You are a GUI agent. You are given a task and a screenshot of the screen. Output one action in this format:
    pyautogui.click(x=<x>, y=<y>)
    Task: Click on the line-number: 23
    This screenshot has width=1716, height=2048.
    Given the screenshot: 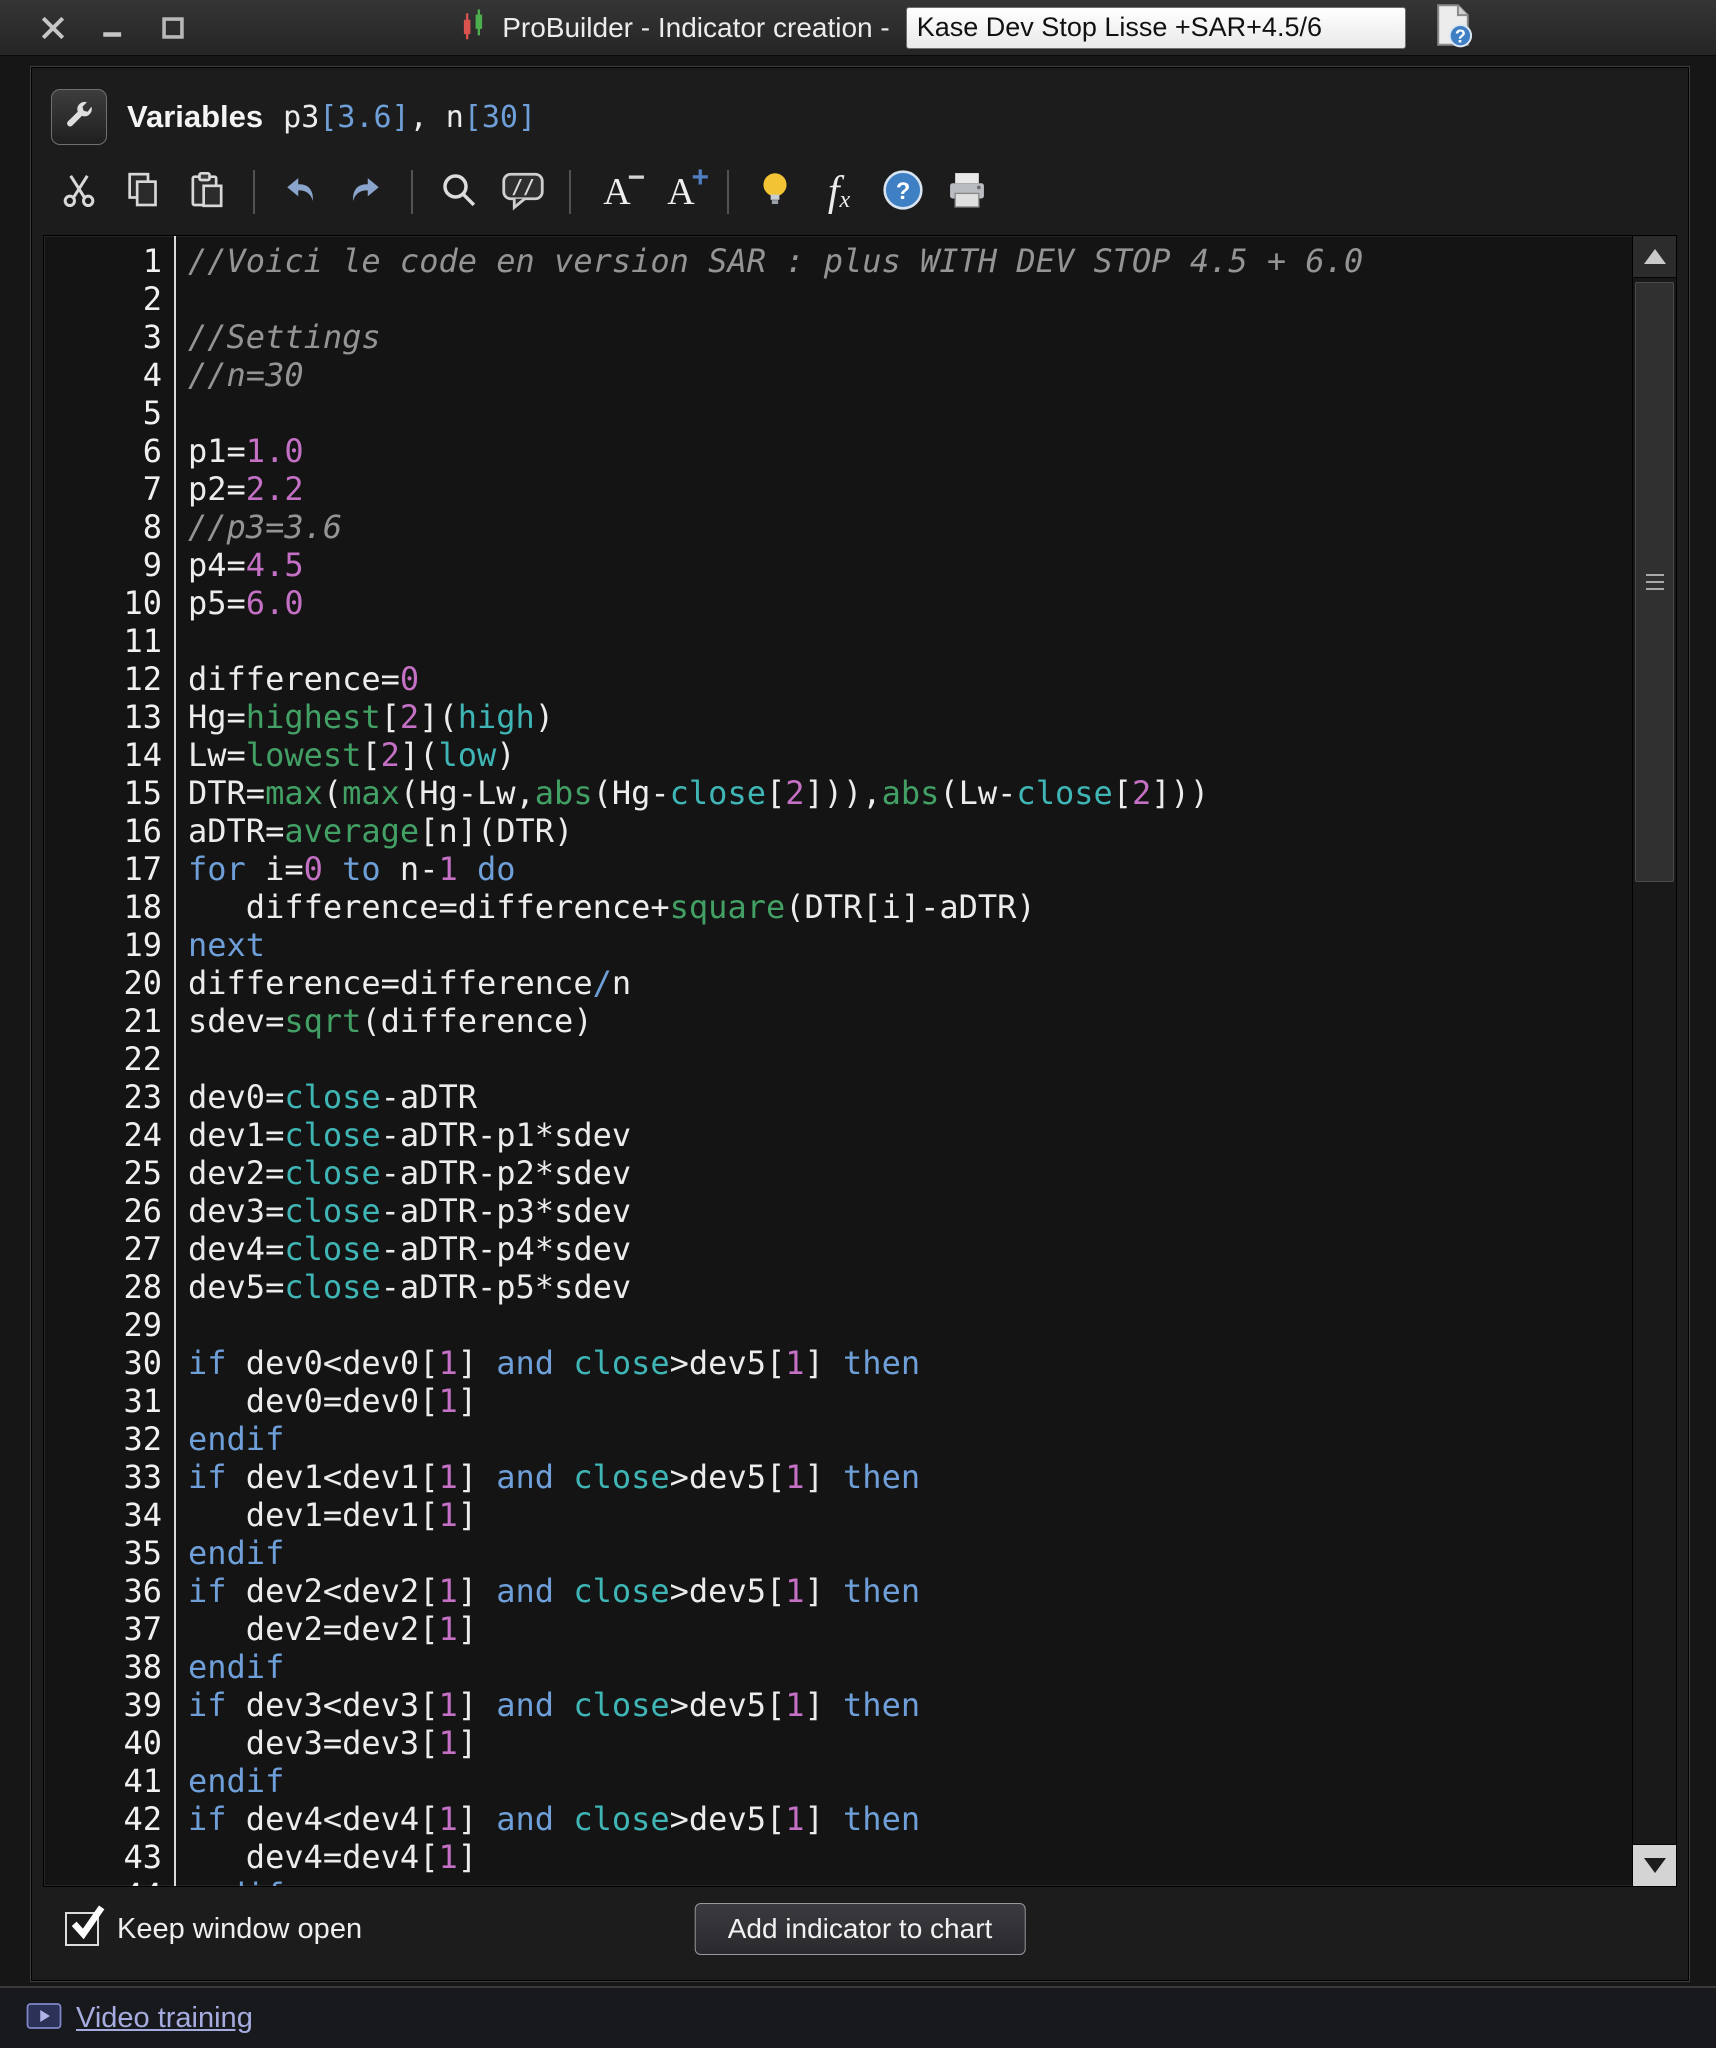 What is the action you would take?
    pyautogui.click(x=142, y=1097)
    